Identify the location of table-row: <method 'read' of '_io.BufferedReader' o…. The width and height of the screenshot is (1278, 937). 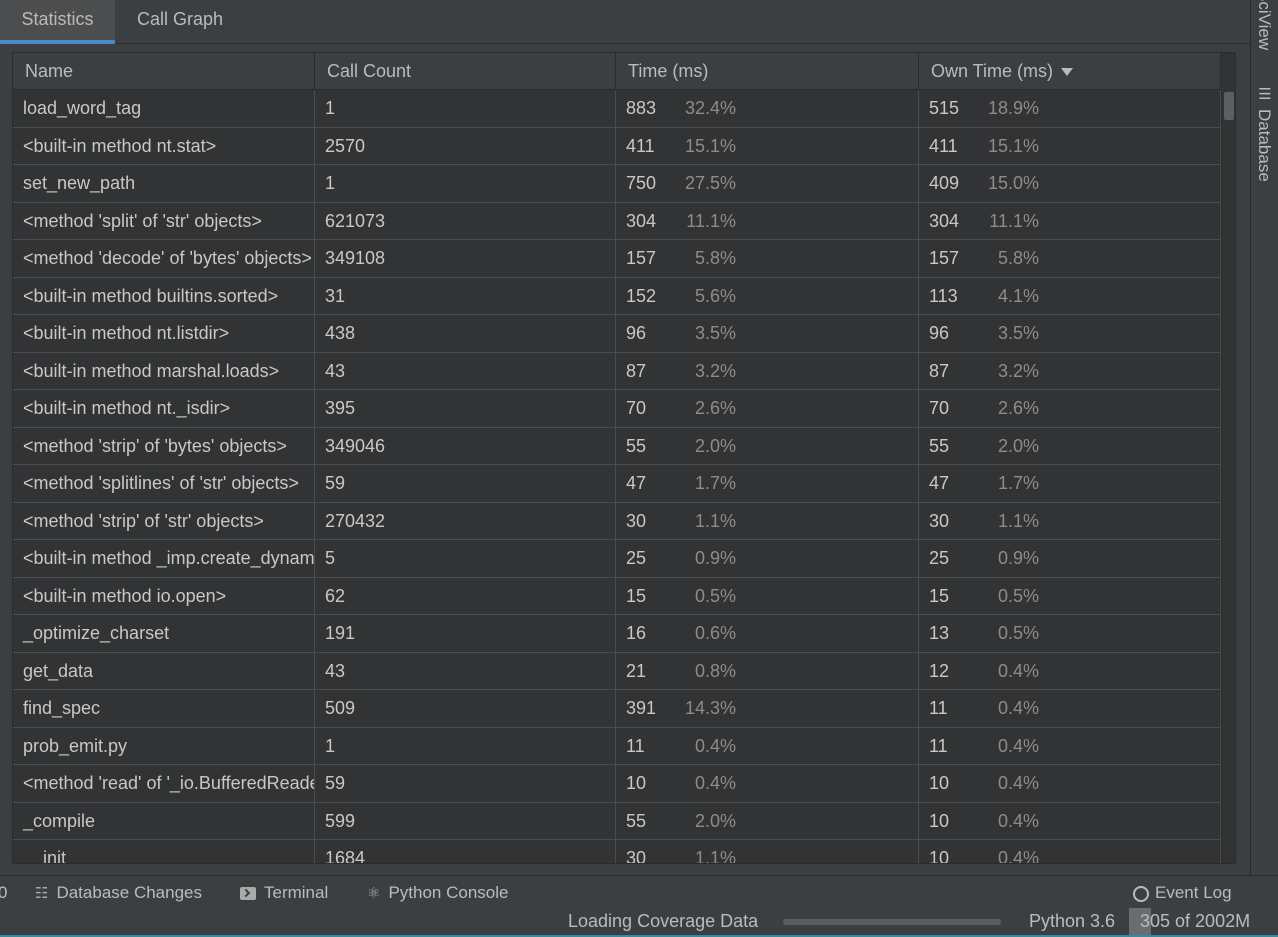
(617, 784).